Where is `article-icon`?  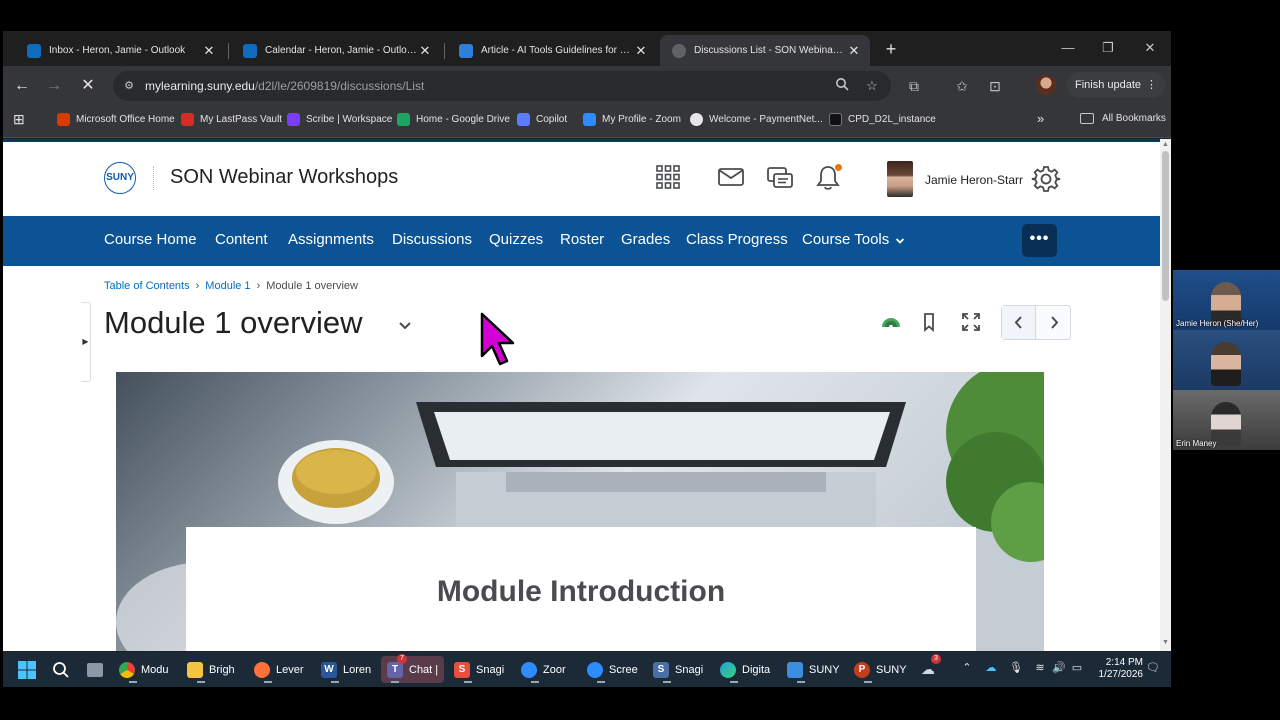
article-icon is located at coordinates (466, 50).